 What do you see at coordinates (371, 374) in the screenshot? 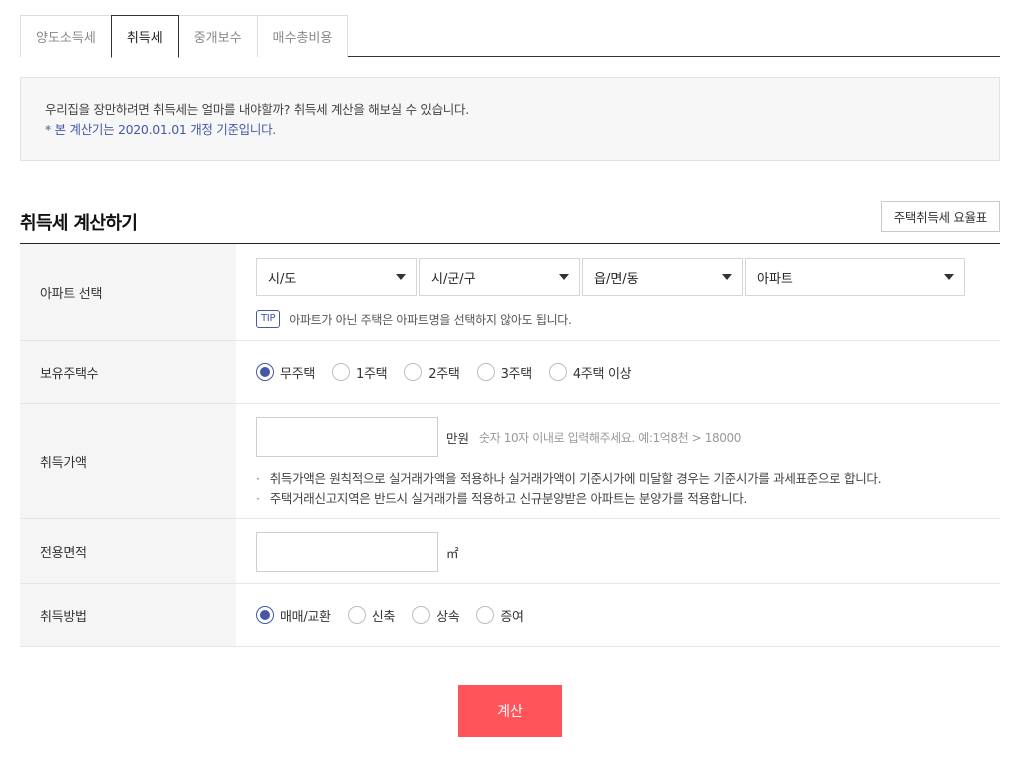
I see `radio-label: 1주택` at bounding box center [371, 374].